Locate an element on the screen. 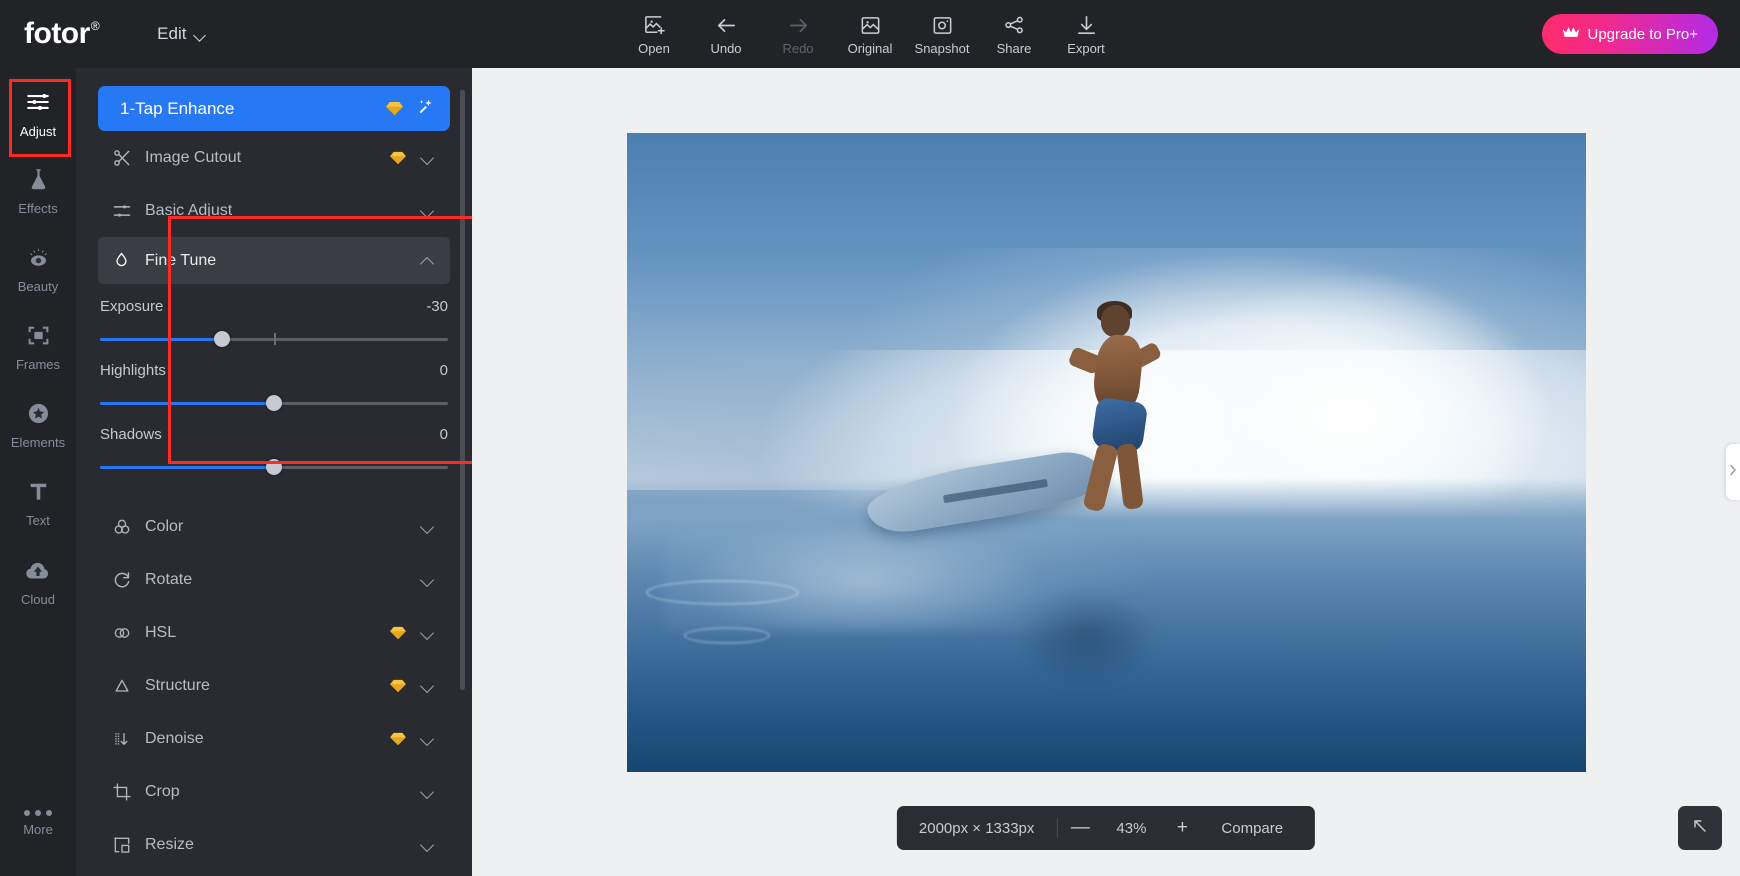 Image resolution: width=1740 pixels, height=876 pixels. right-panel-handle is located at coordinates (1733, 472).